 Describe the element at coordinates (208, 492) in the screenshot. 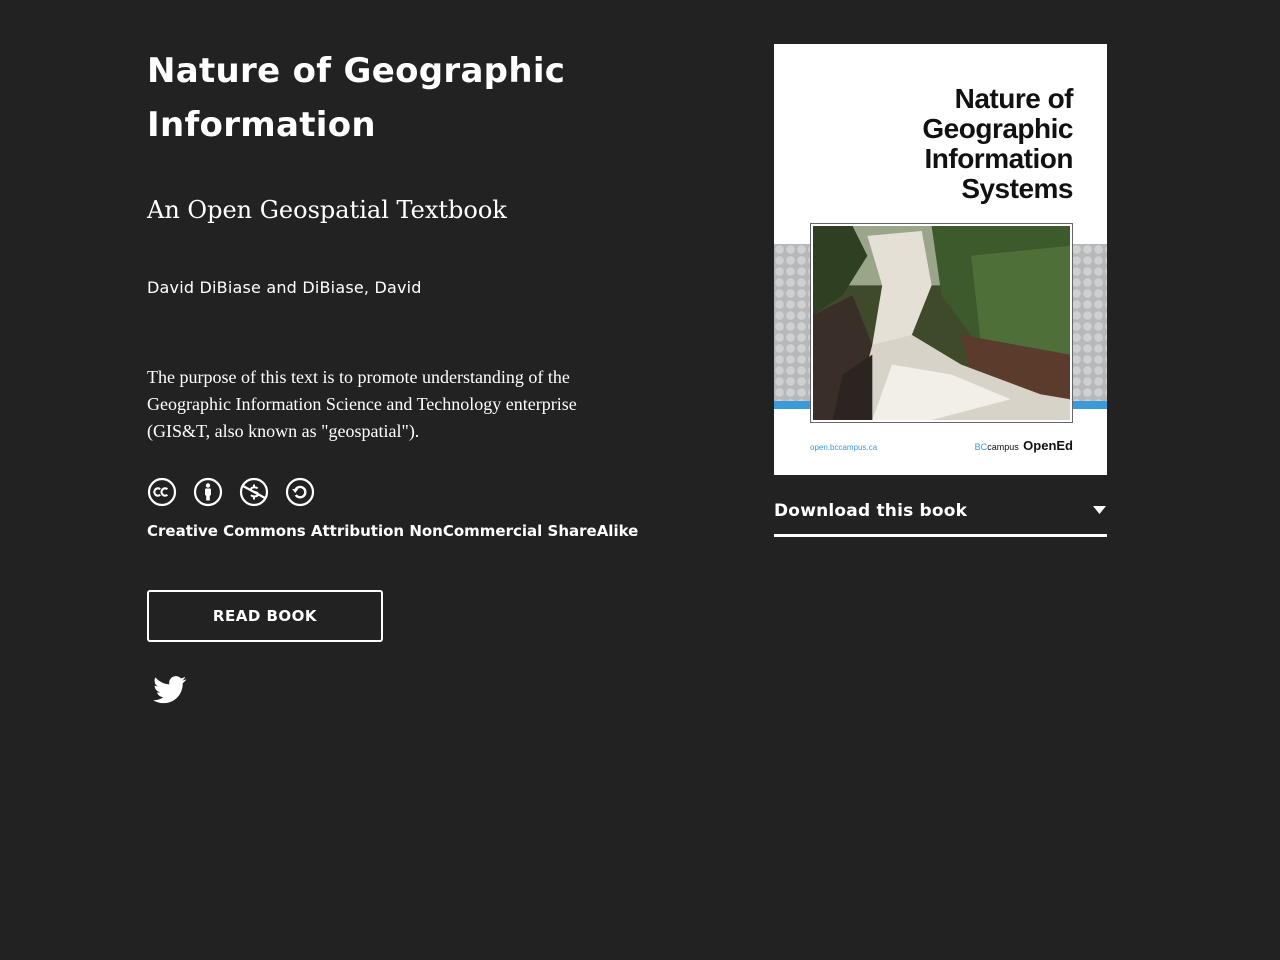

I see `attribution-icon` at that location.